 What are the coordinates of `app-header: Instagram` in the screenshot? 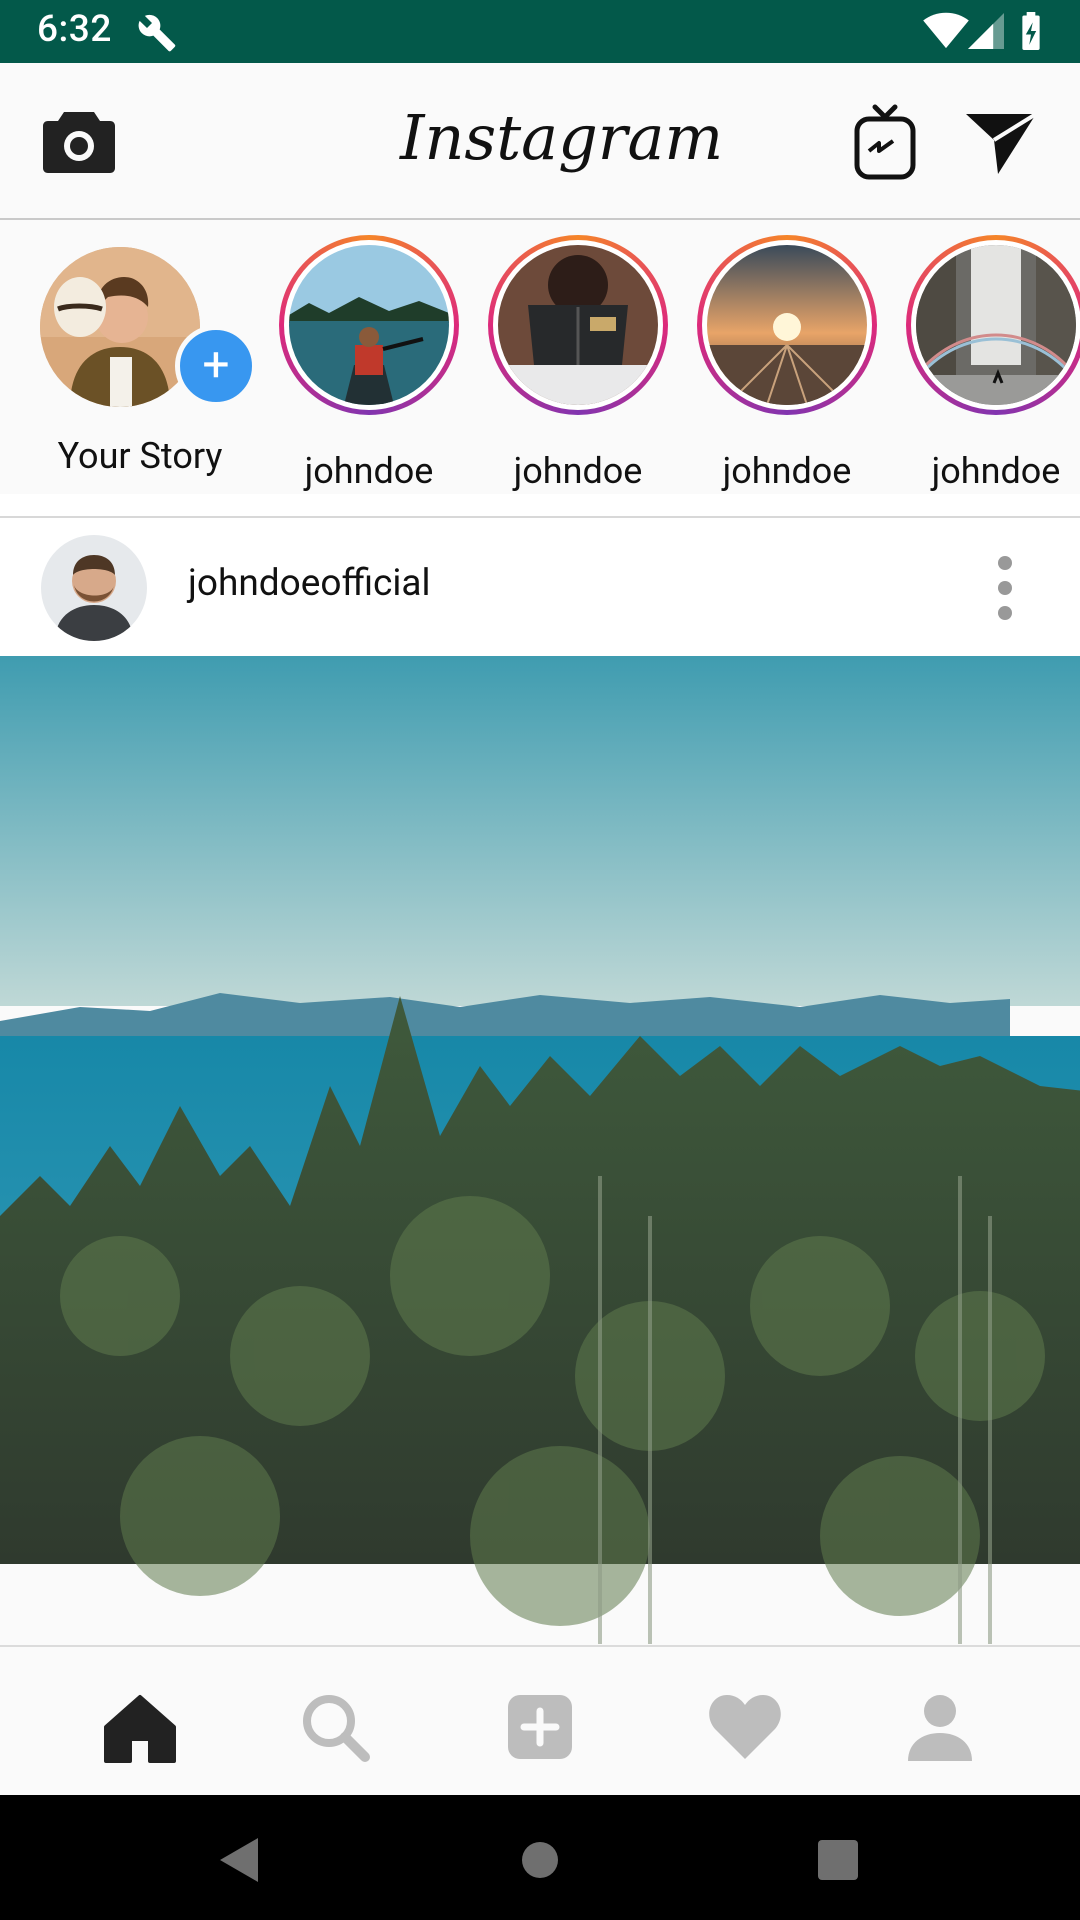 It's located at (540, 141).